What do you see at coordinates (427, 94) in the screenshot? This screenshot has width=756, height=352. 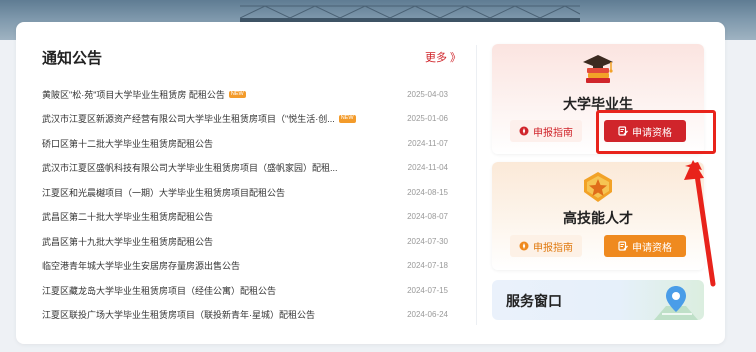 I see `notice-item-date: 2025-04-03` at bounding box center [427, 94].